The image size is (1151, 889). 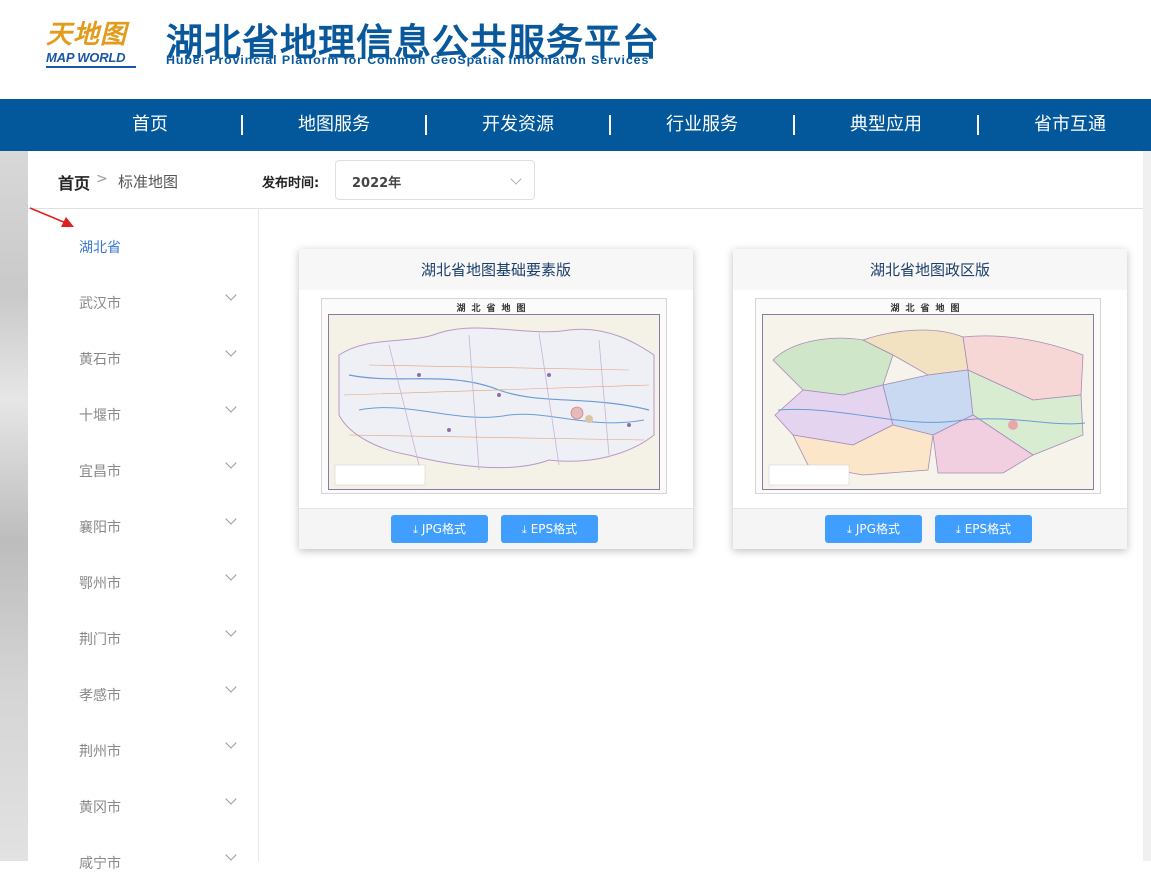 I want to click on sidebar-item-xianning: 咸宁市, so click(x=143, y=861).